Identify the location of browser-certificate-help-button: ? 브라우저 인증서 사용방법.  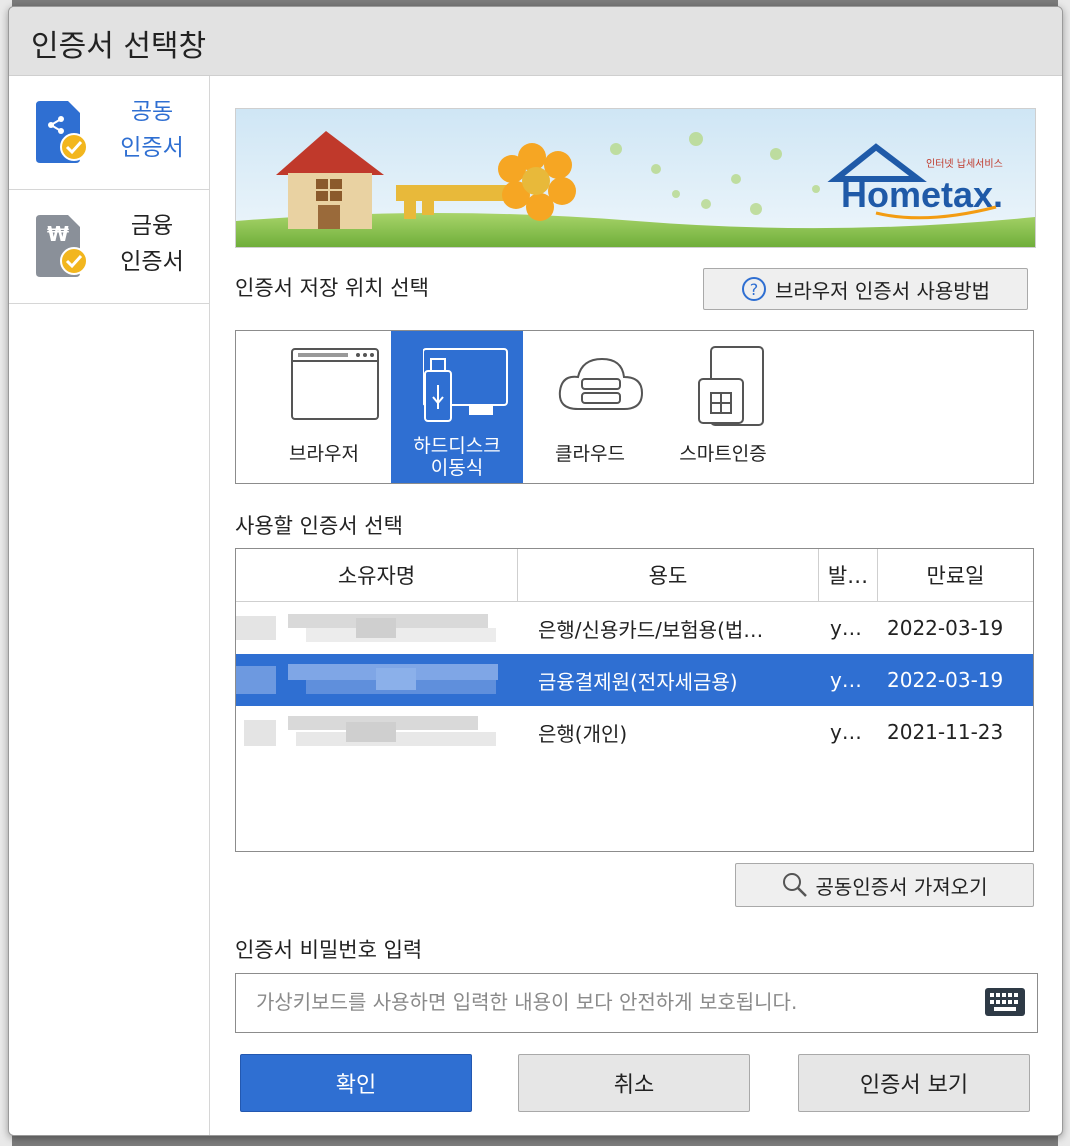
(865, 289).